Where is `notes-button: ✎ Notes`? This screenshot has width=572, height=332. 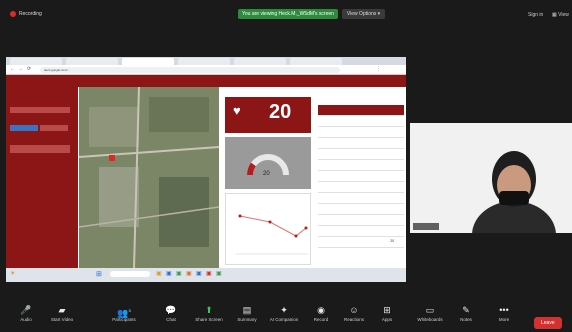 notes-button: ✎ Notes is located at coordinates (466, 313).